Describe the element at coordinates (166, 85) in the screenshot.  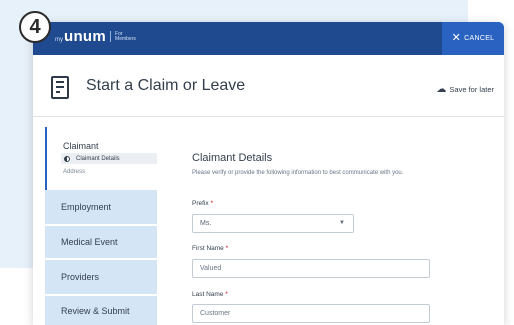
I see `page-title: Start a Claim or Leave` at that location.